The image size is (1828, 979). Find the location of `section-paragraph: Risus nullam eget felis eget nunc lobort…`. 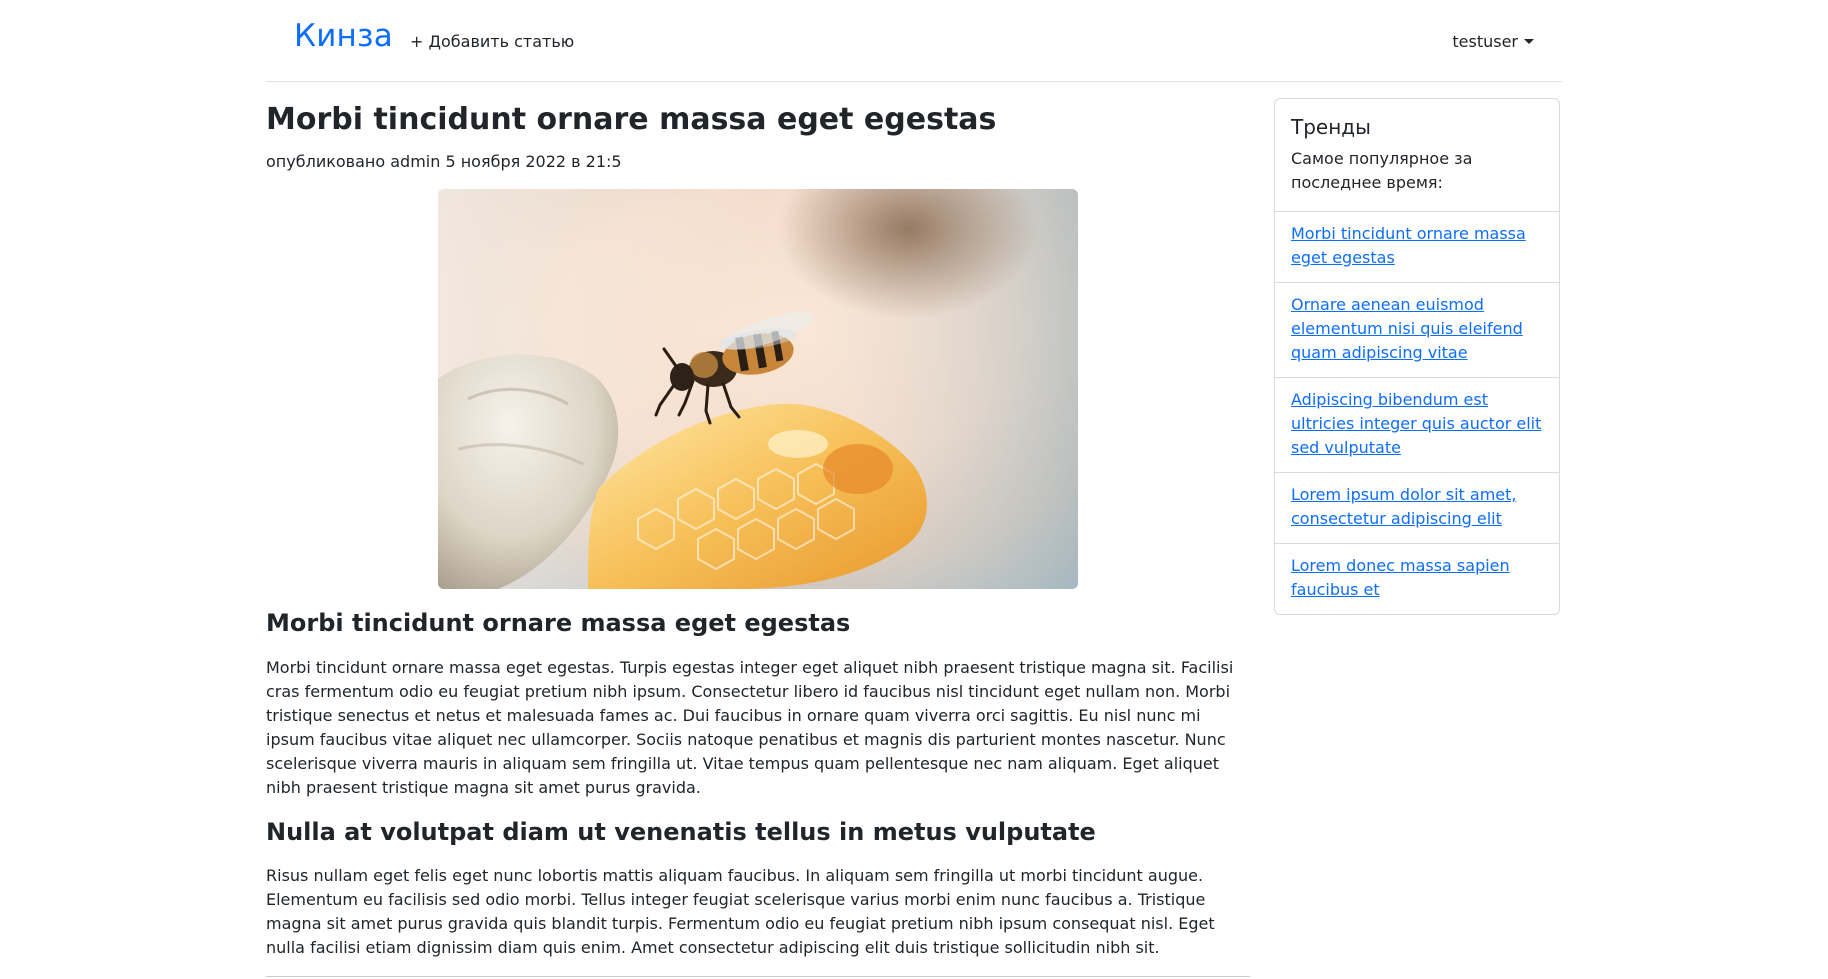

section-paragraph: Risus nullam eget felis eget nunc lobort… is located at coordinates (740, 912).